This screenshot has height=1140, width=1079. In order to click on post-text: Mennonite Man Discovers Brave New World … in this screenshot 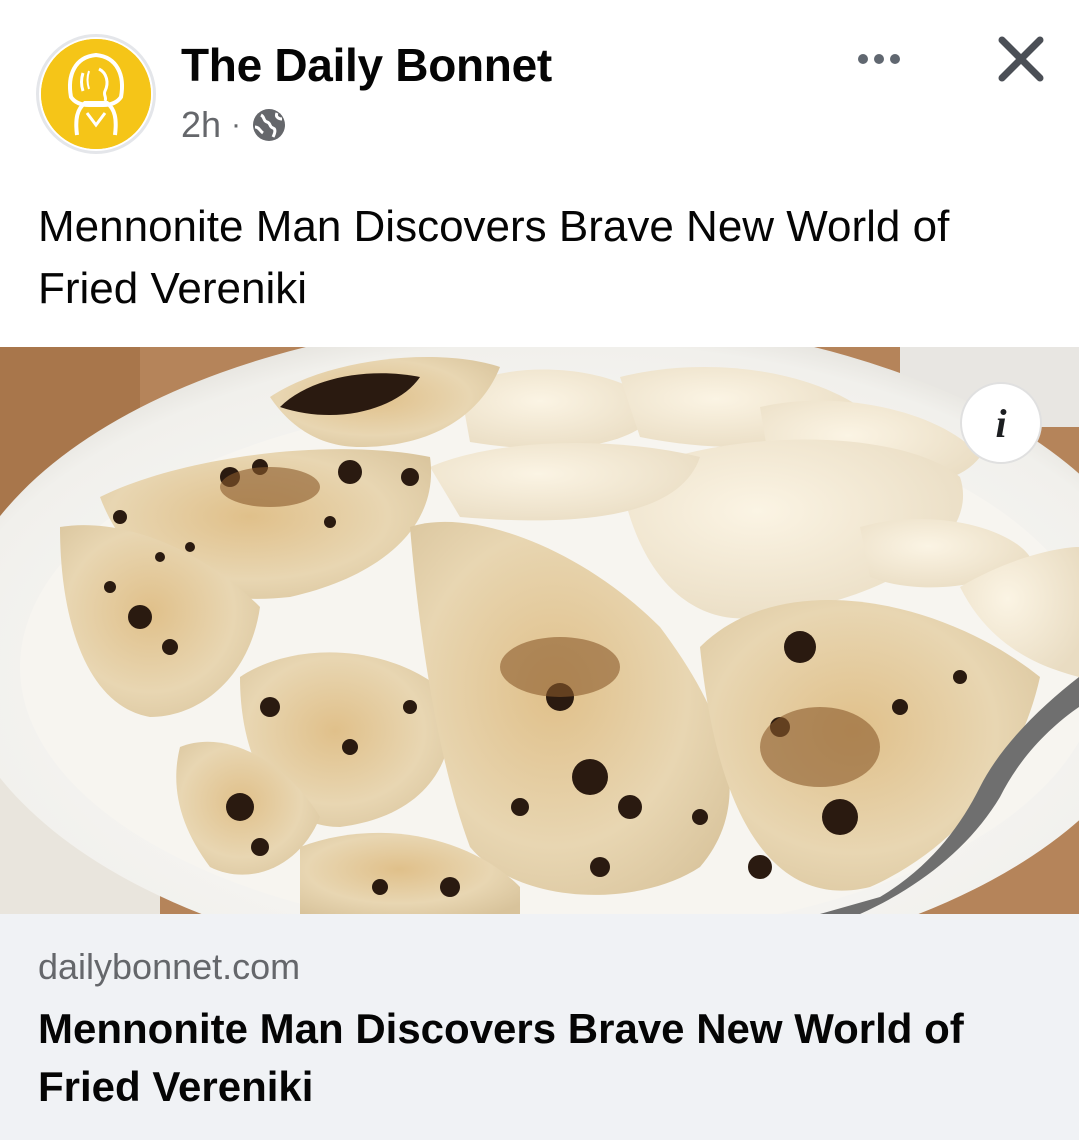, I will do `click(494, 257)`.